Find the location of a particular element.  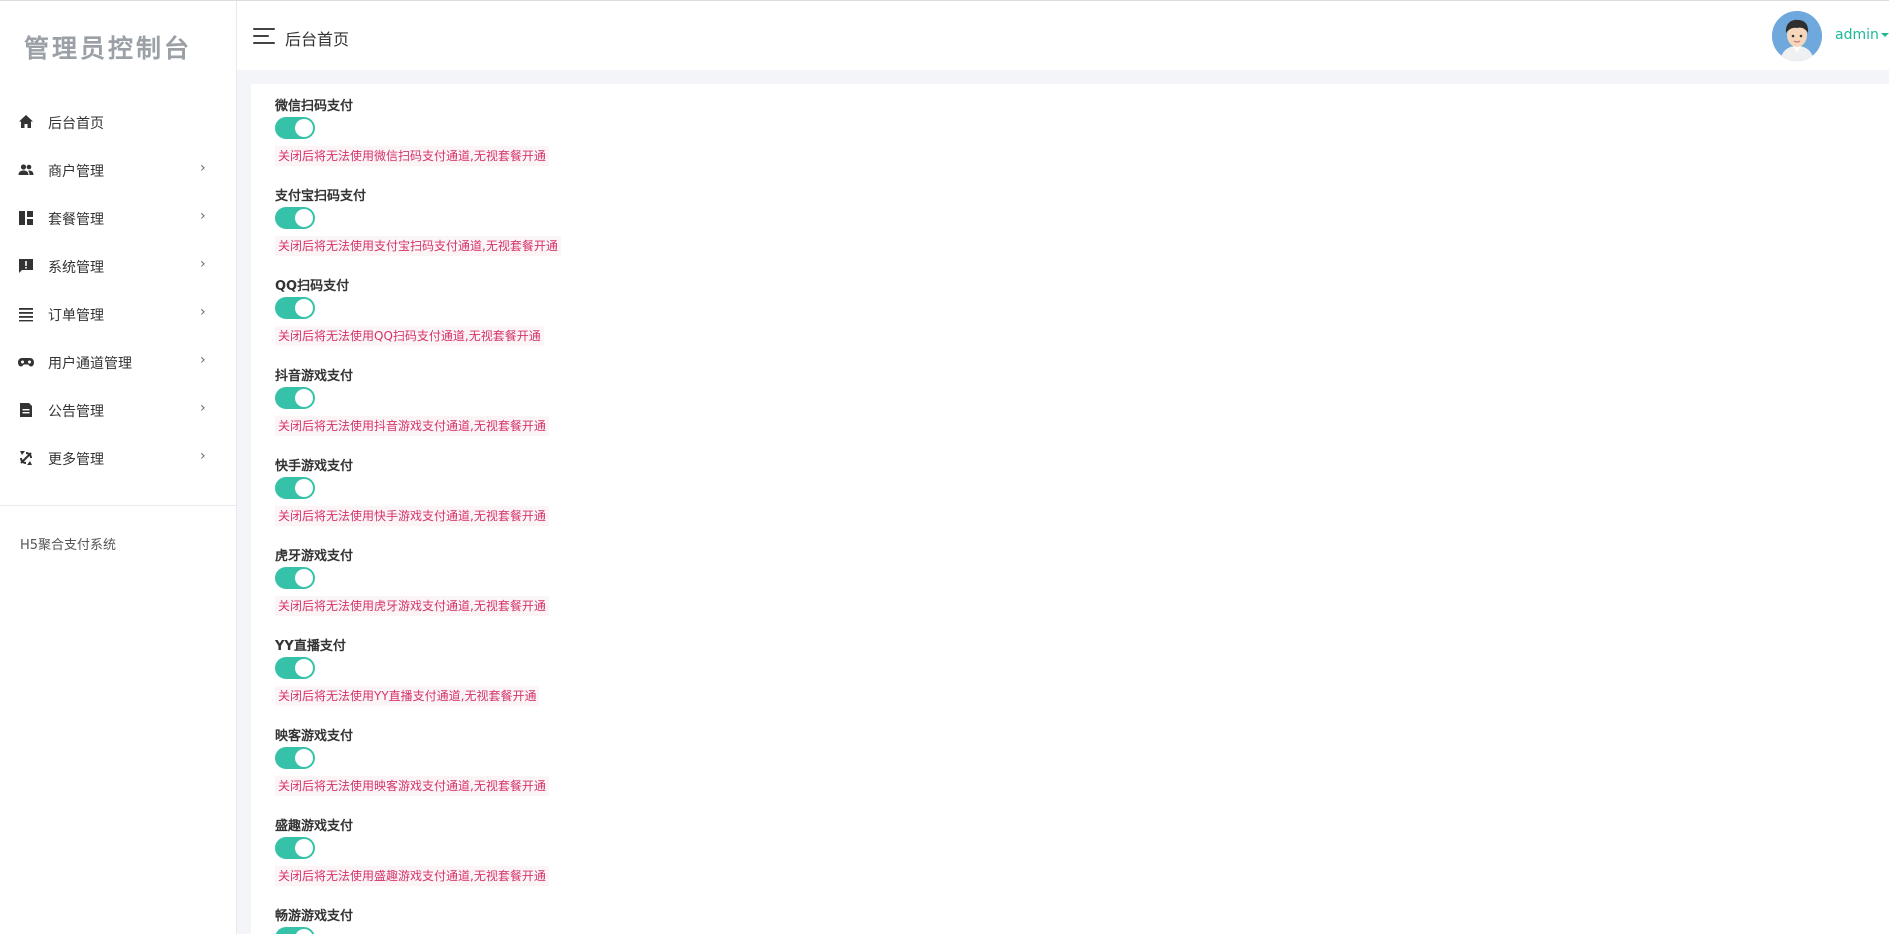

setting-huya-game: 虎牙游戏支付 关闭后将无法使用虎牙游戏支付通道,无视套餐开通 is located at coordinates (412, 582).